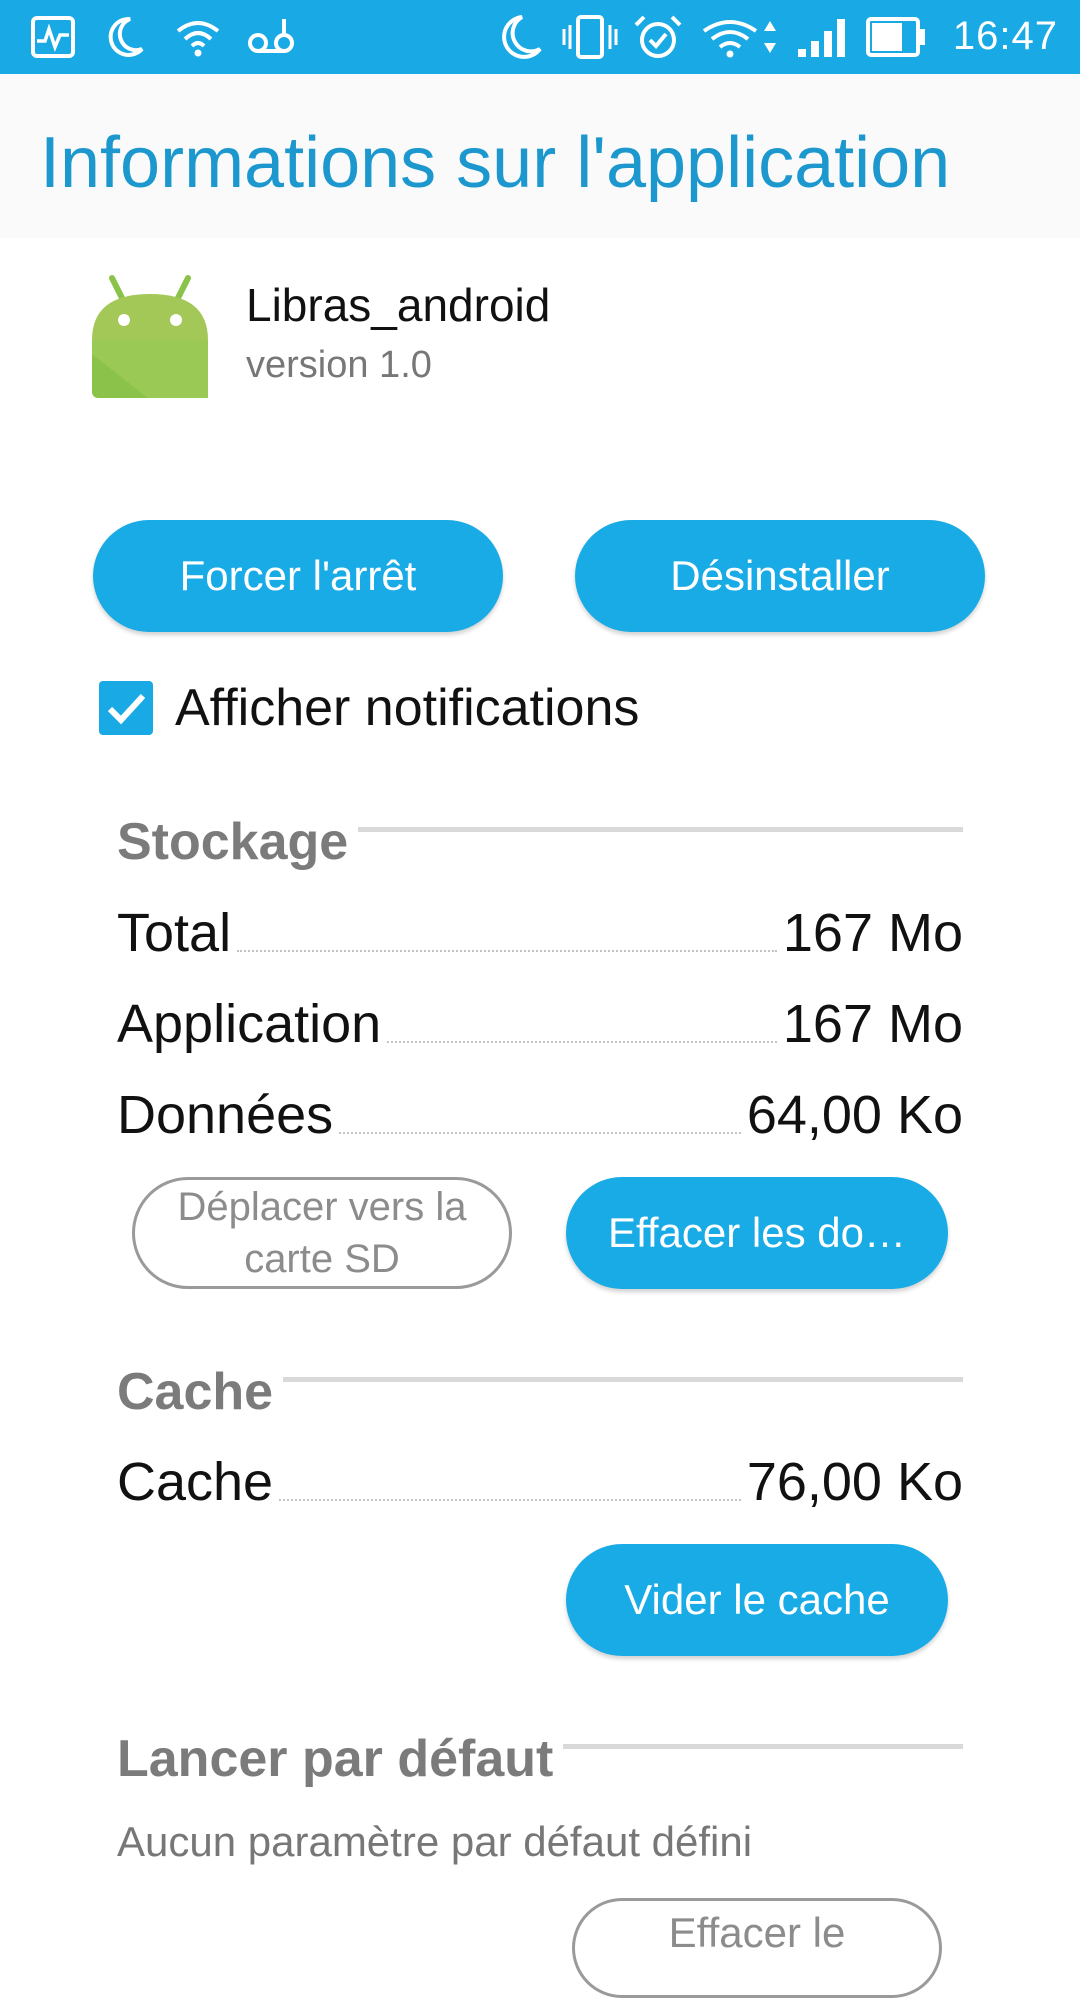 The image size is (1080, 1998). I want to click on vibrate-icon, so click(590, 37).